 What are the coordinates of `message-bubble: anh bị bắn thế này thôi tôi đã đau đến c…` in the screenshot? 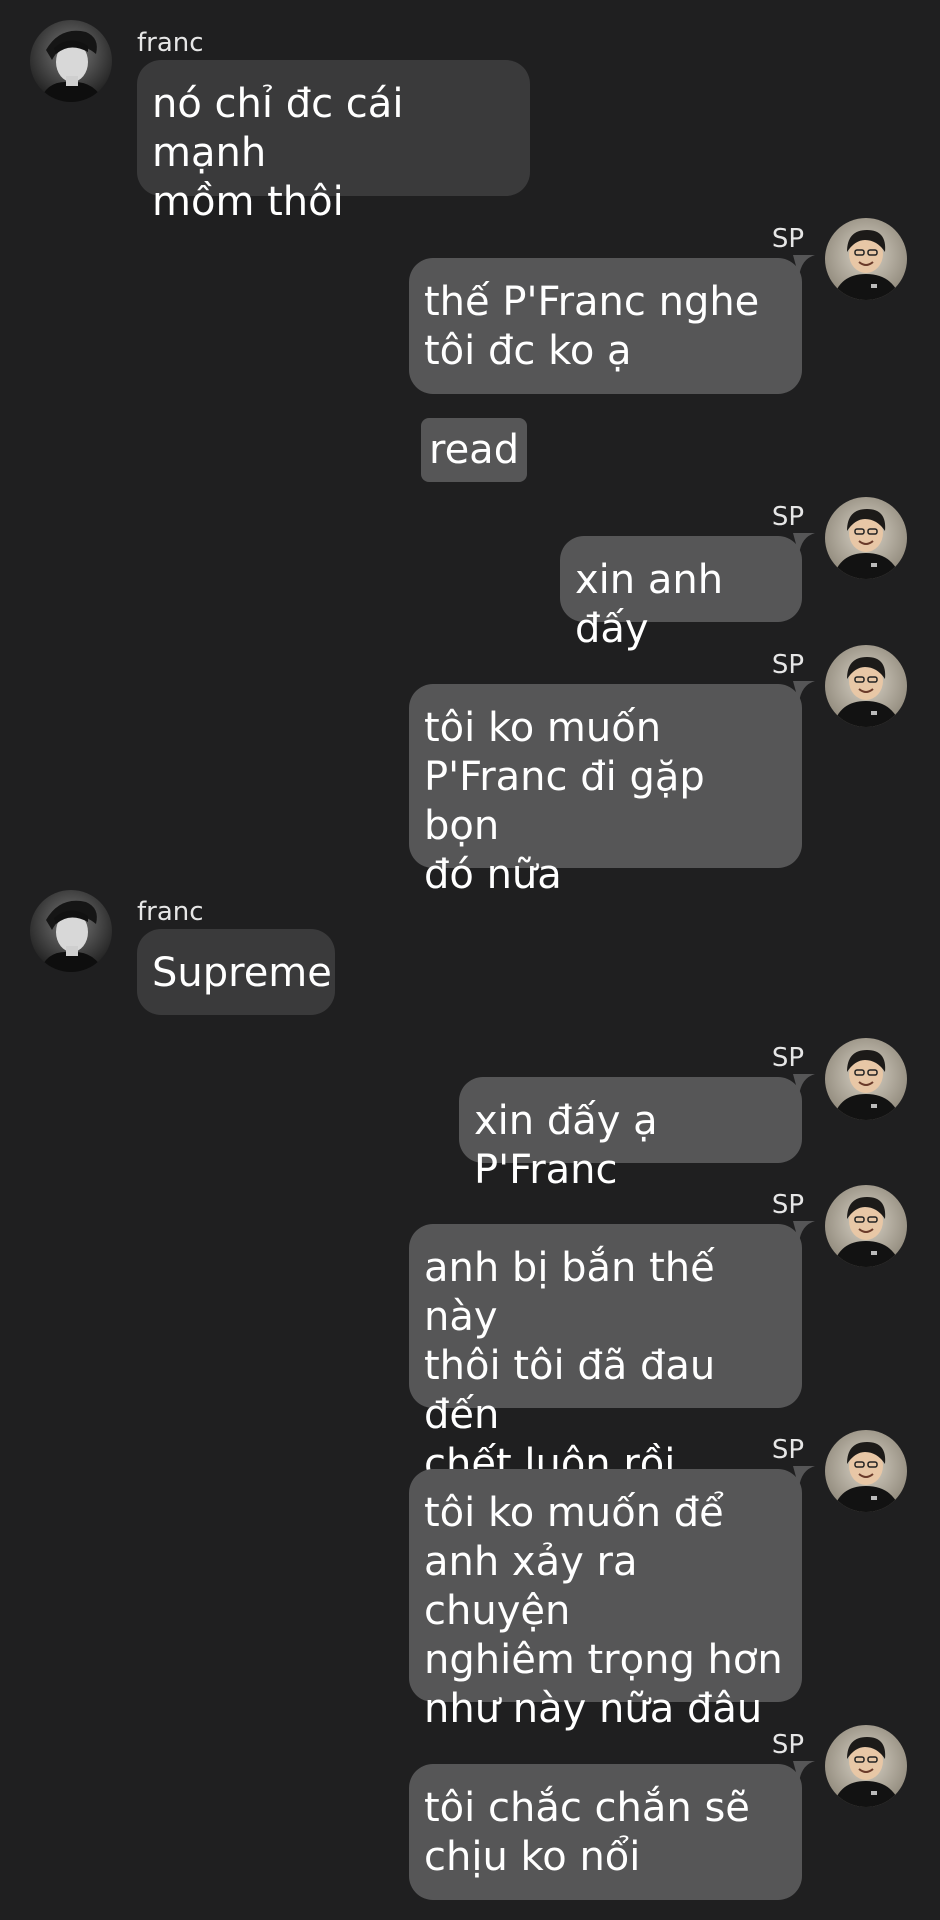 It's located at (605, 1355).